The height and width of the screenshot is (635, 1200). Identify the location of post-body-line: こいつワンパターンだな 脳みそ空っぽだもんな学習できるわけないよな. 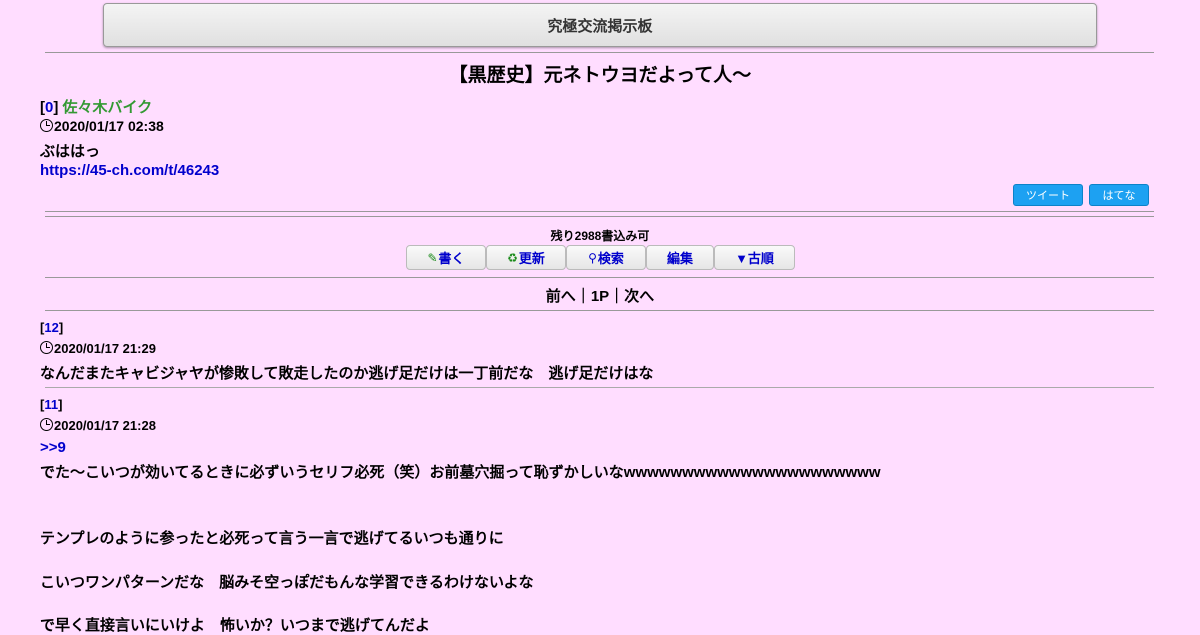
(287, 582).